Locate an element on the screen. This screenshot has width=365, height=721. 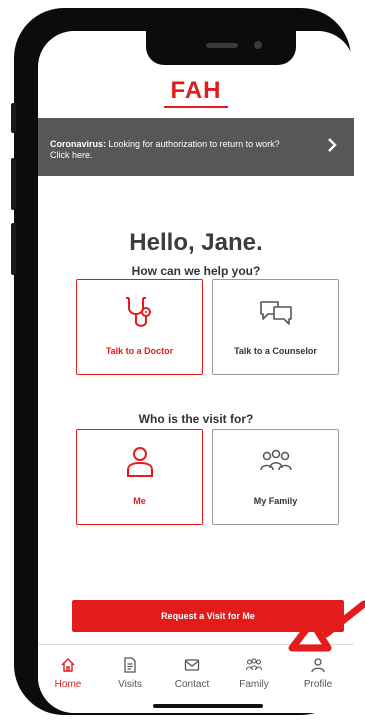
me-card: Me is located at coordinates (139, 477).